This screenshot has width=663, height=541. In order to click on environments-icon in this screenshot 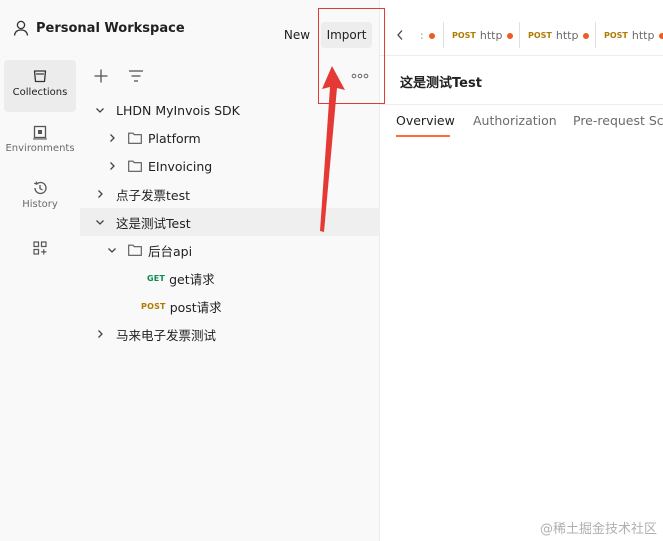, I will do `click(40, 132)`.